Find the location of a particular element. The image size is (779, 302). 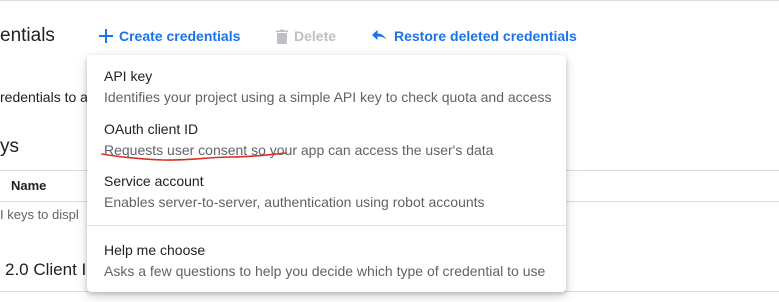

create-credentials-button: Create credentials is located at coordinates (169, 36).